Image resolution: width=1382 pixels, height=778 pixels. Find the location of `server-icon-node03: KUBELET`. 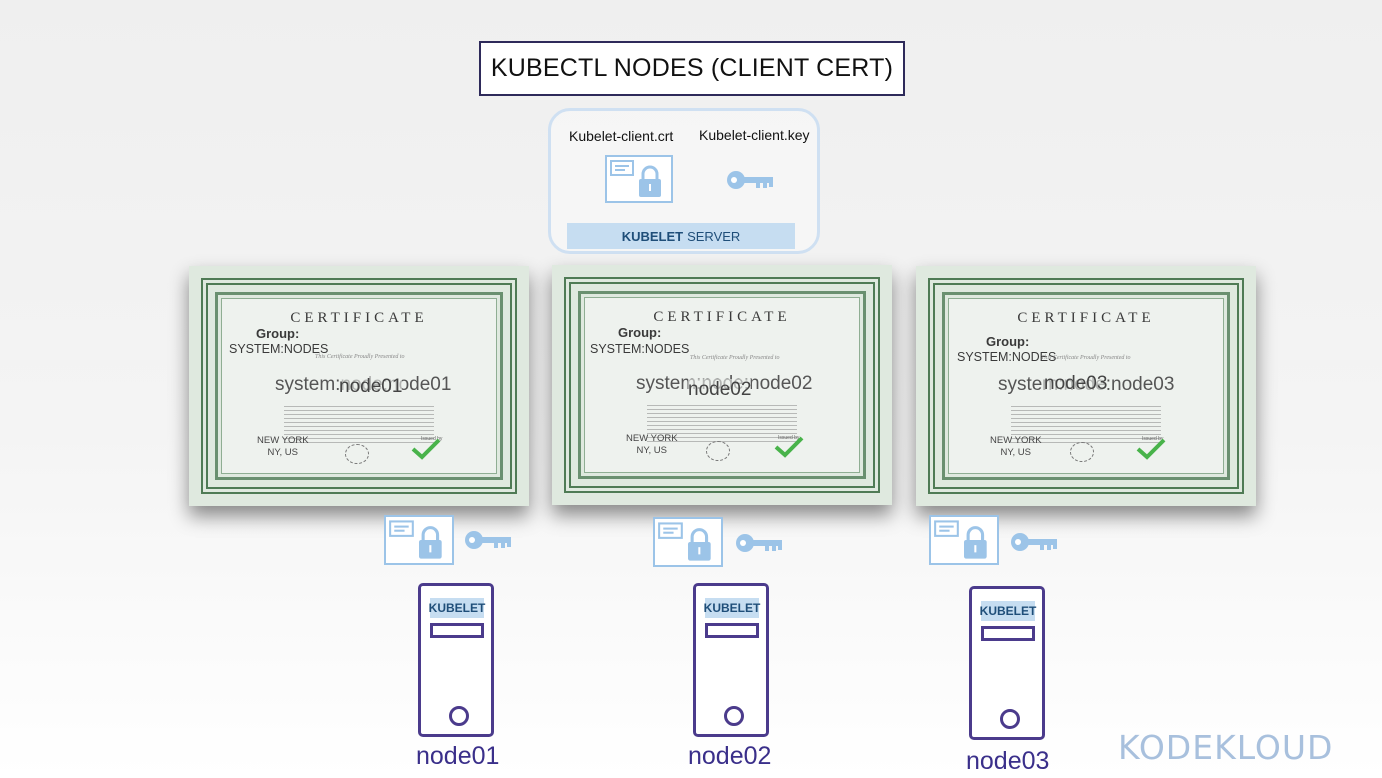

server-icon-node03: KUBELET is located at coordinates (1007, 663).